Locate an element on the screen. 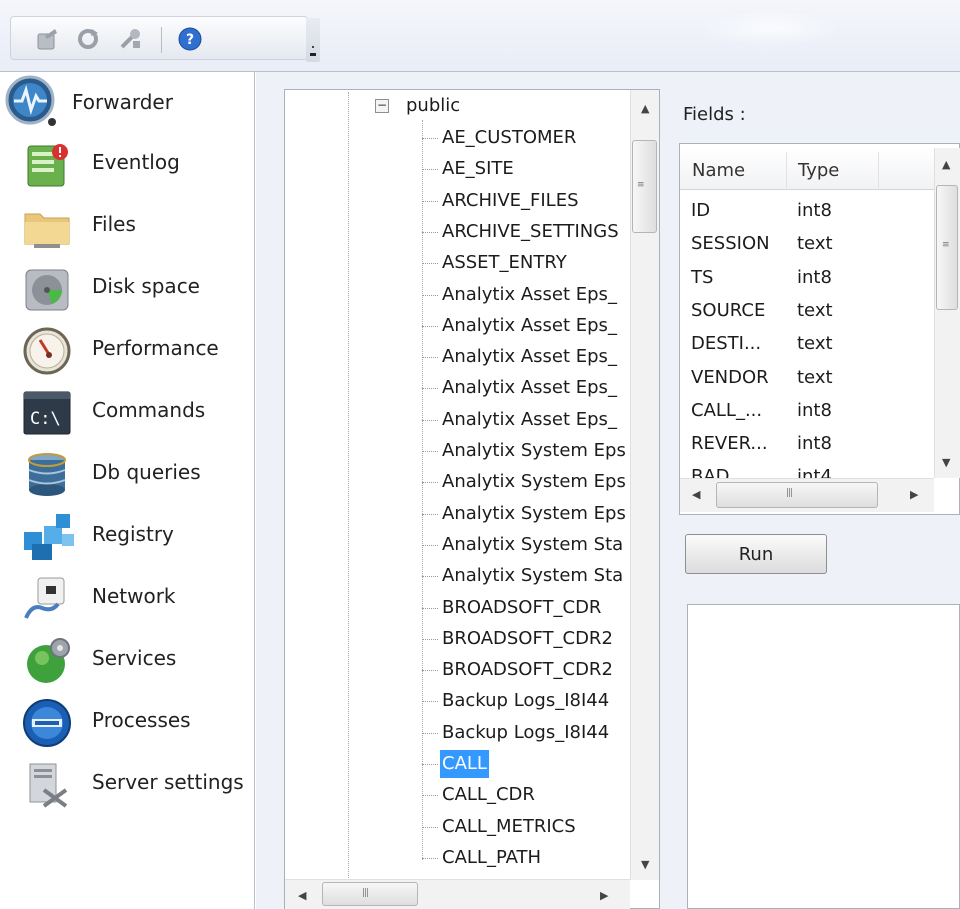 Image resolution: width=960 pixels, height=909 pixels. table-row: VENDOR text is located at coordinates (807, 380).